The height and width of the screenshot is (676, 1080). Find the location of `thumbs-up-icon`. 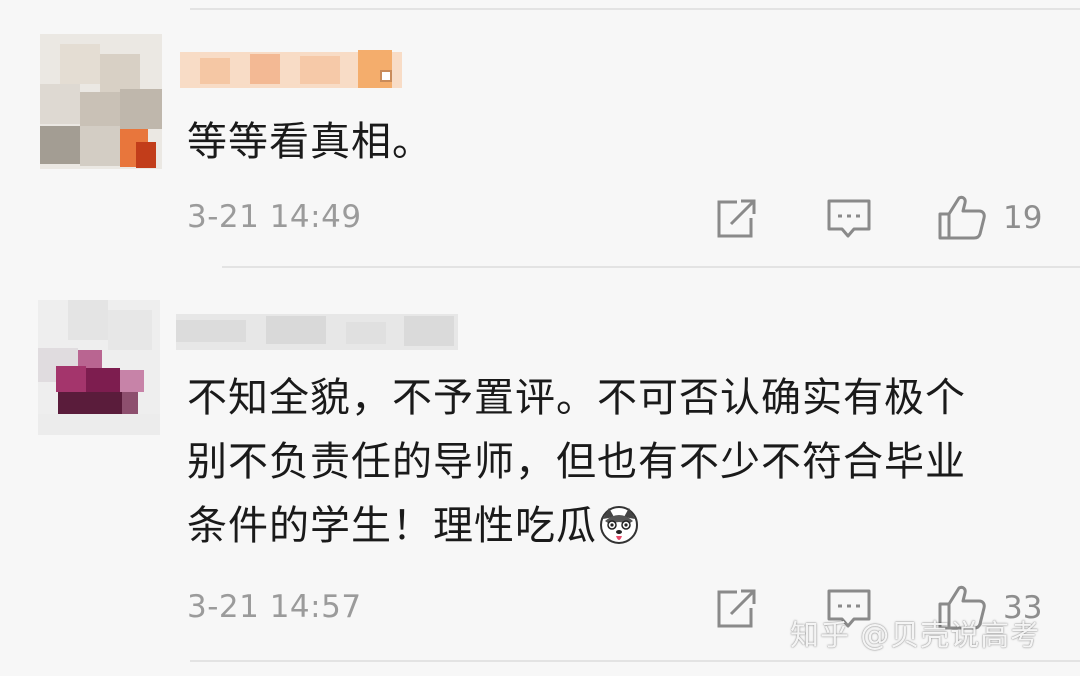

thumbs-up-icon is located at coordinates (962, 218).